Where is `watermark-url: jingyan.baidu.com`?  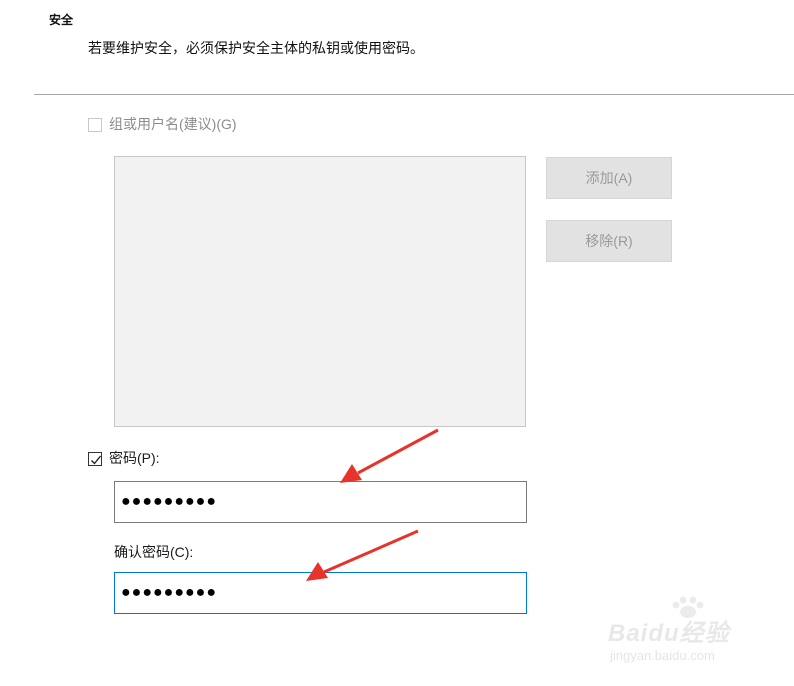
watermark-url: jingyan.baidu.com is located at coordinates (662, 655).